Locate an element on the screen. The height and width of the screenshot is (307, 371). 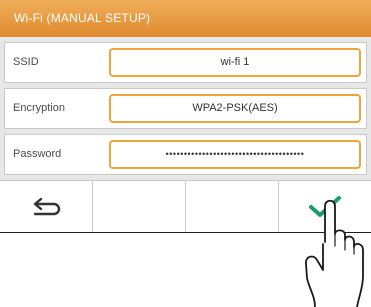
ssid-label: SSID is located at coordinates (26, 62).